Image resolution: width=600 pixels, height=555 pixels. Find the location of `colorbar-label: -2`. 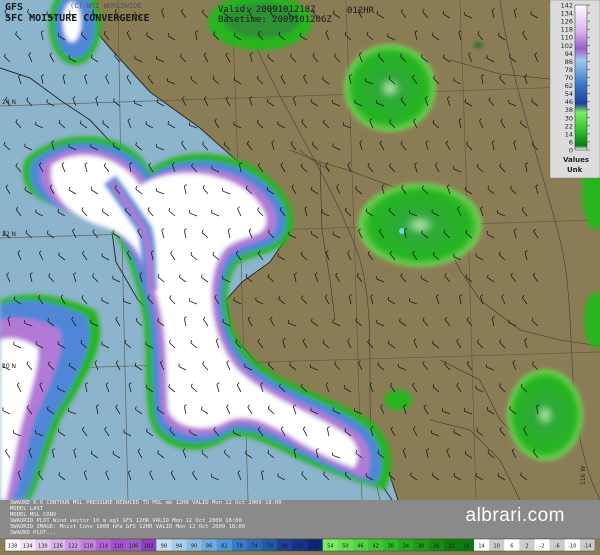

colorbar-label: -2 is located at coordinates (542, 547).